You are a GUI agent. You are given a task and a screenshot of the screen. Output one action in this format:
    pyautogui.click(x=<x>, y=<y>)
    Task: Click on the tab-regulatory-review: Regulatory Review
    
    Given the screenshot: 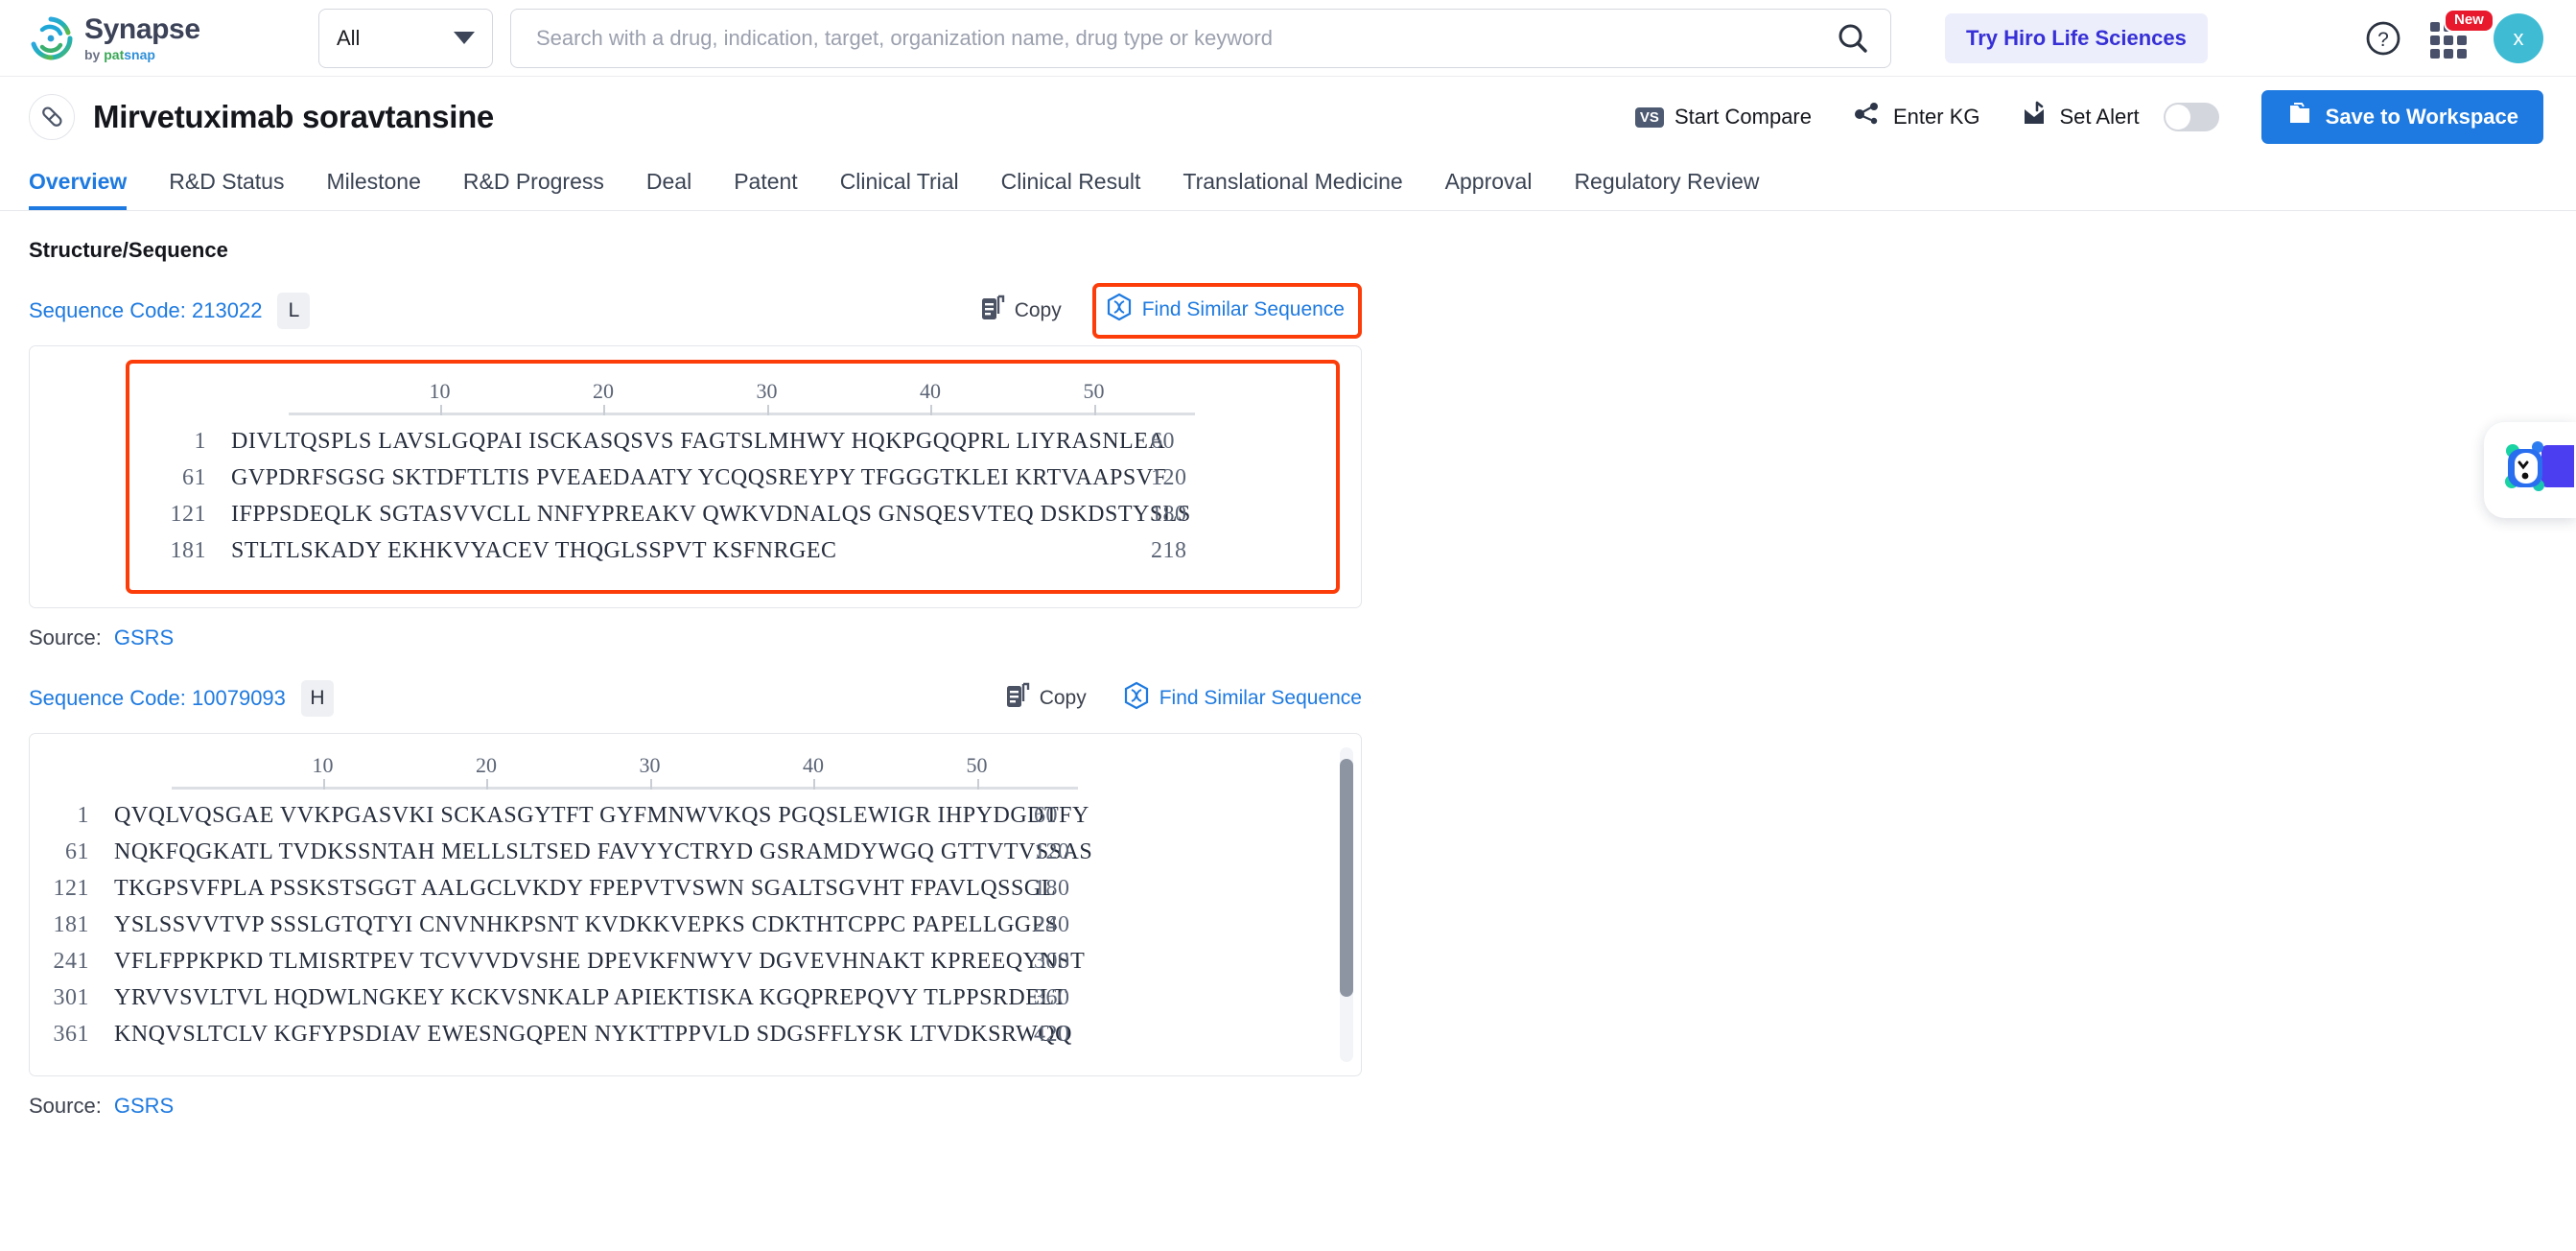 What is the action you would take?
    pyautogui.click(x=1666, y=190)
    